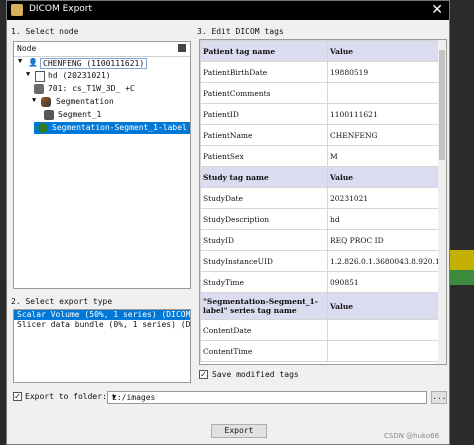  Describe the element at coordinates (442, 105) in the screenshot. I see `scrollbar-thumb` at that location.